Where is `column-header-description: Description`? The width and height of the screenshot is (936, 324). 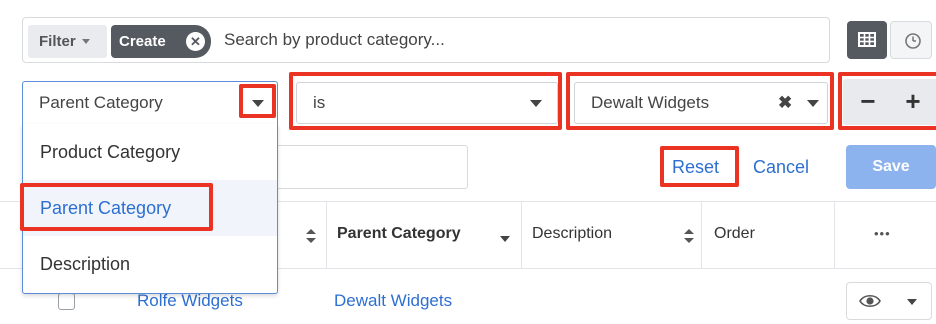
column-header-description: Description is located at coordinates (572, 234).